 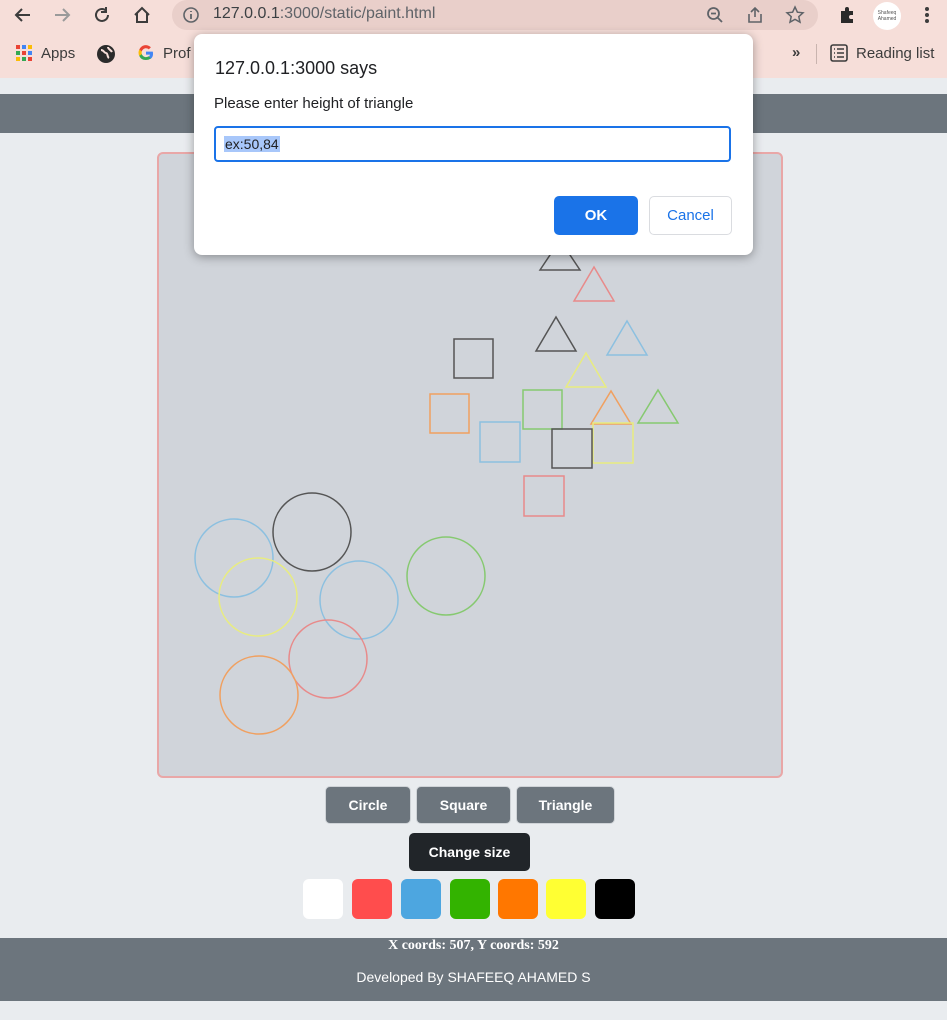 I want to click on square-button: Square, so click(x=463, y=805).